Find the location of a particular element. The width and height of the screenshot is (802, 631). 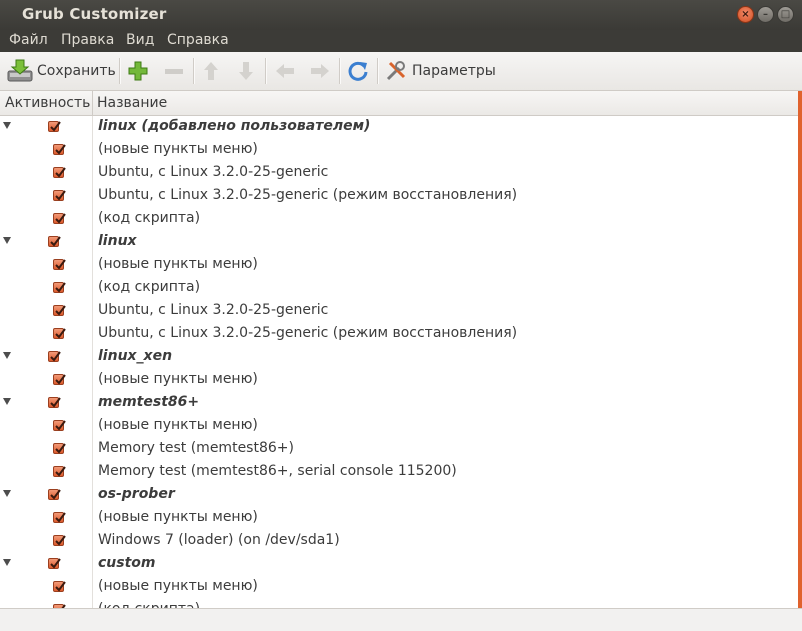

window-controls: × – □ is located at coordinates (765, 14).